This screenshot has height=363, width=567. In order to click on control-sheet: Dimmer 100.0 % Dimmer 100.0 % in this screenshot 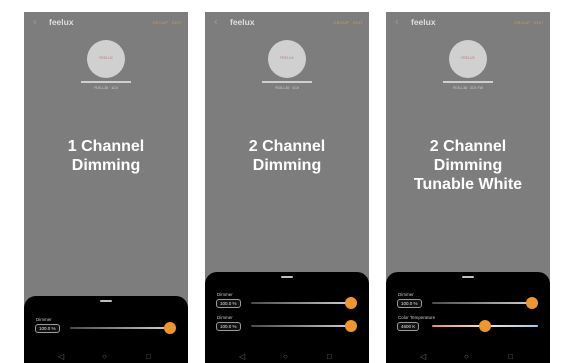, I will do `click(287, 317)`.